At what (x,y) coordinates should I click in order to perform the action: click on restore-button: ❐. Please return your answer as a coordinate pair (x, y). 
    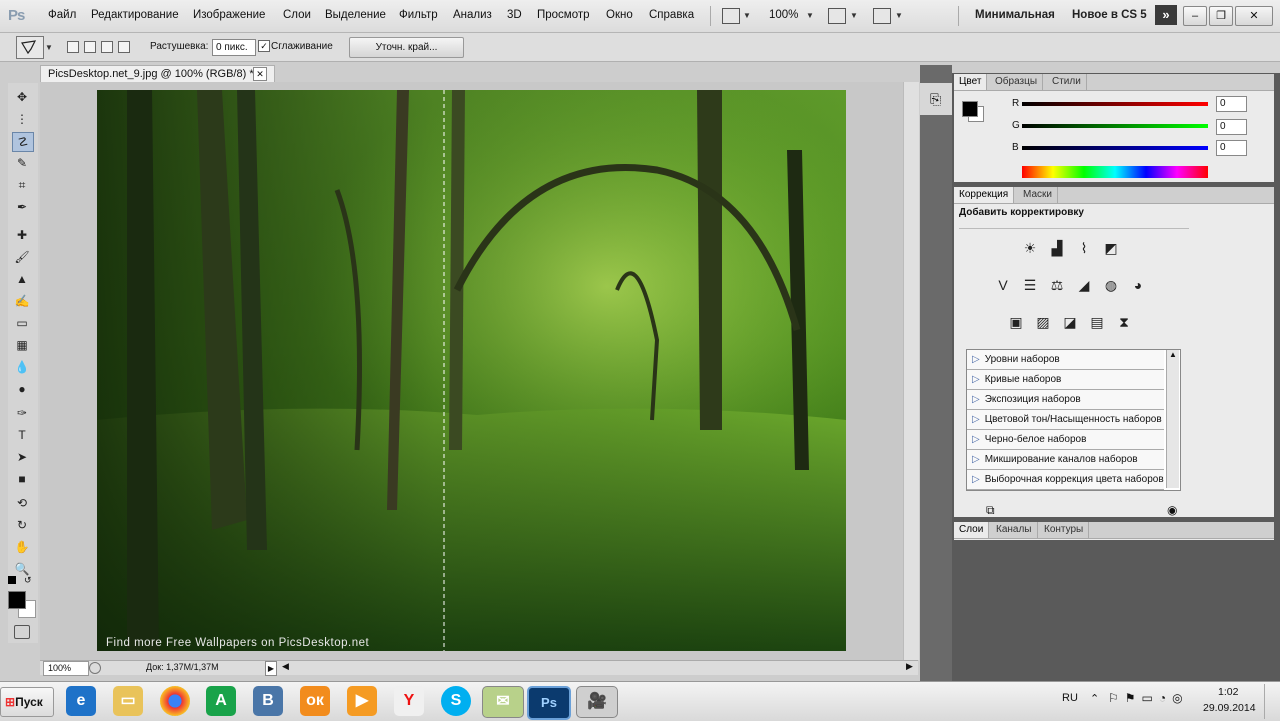
    Looking at the image, I should click on (1221, 16).